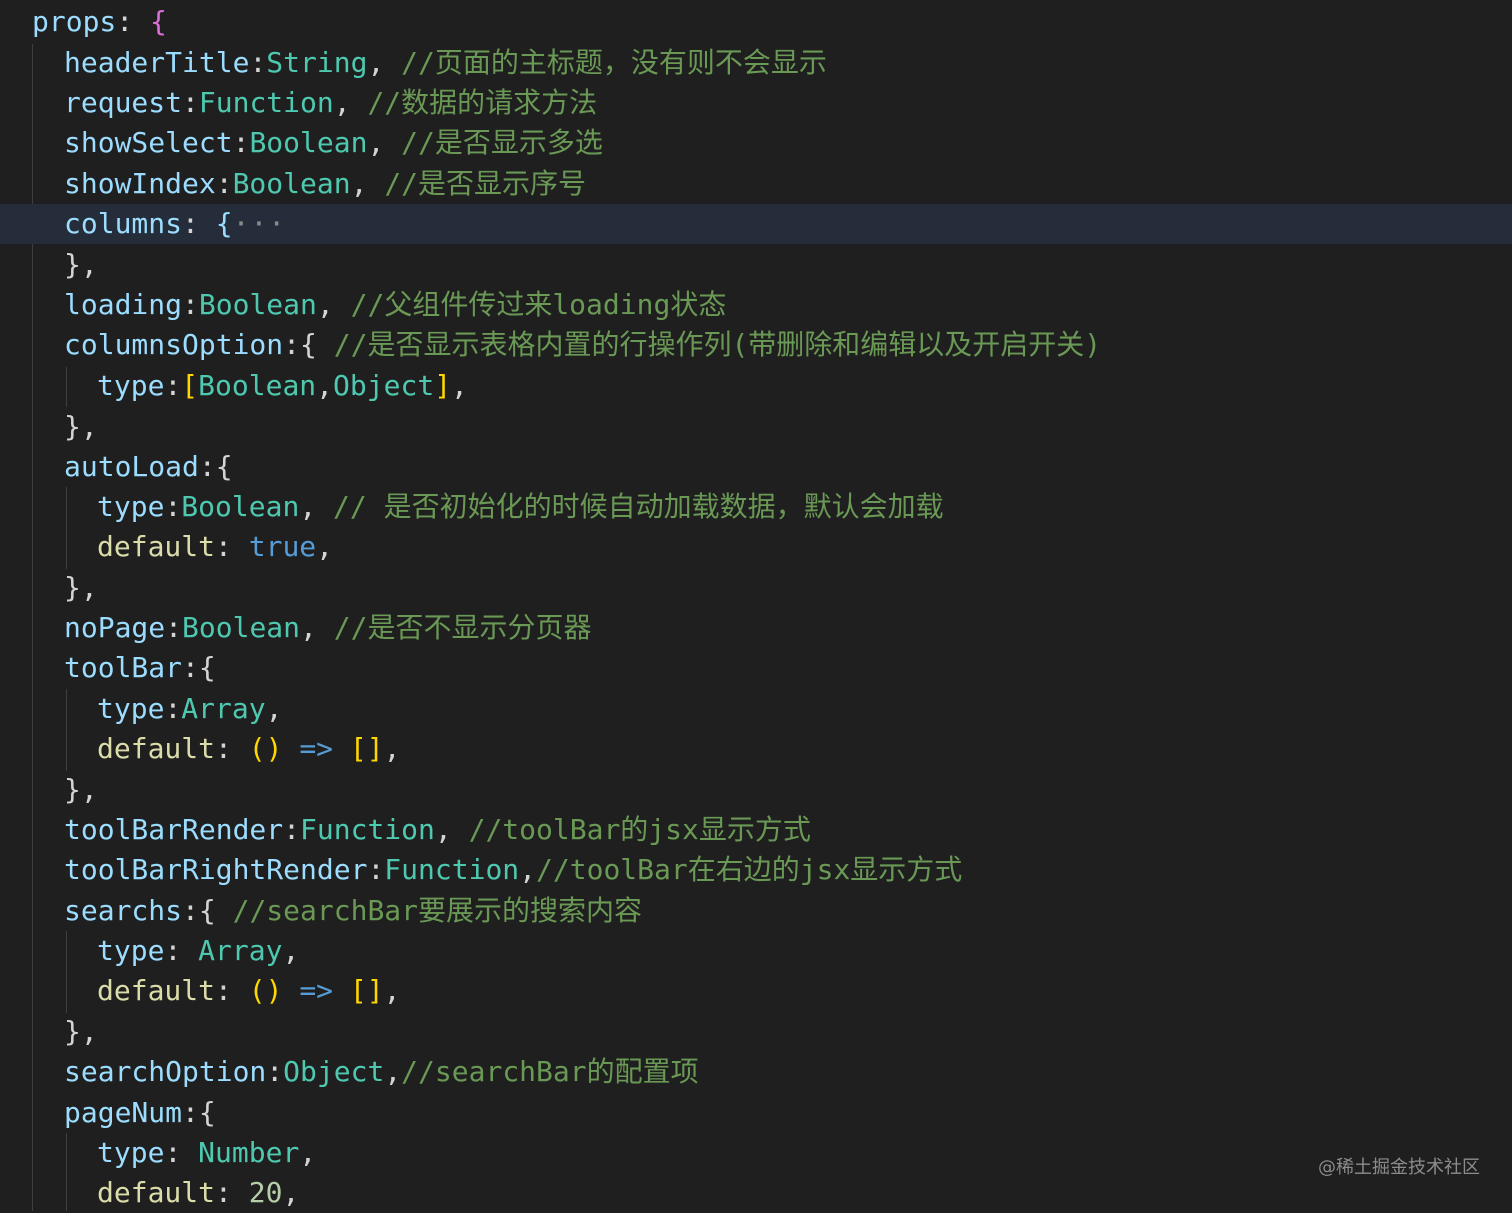  I want to click on line-searchs-close: },, so click(756, 1032).